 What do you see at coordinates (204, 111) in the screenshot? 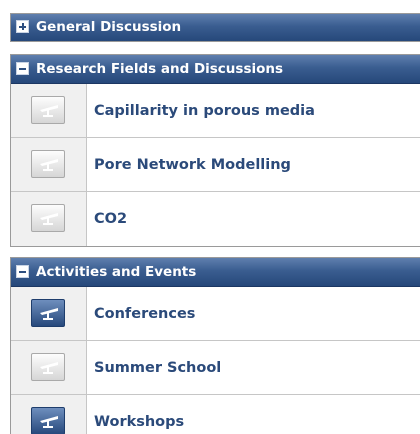
I see `forum-link-capillarity: Capillarity in porous media` at bounding box center [204, 111].